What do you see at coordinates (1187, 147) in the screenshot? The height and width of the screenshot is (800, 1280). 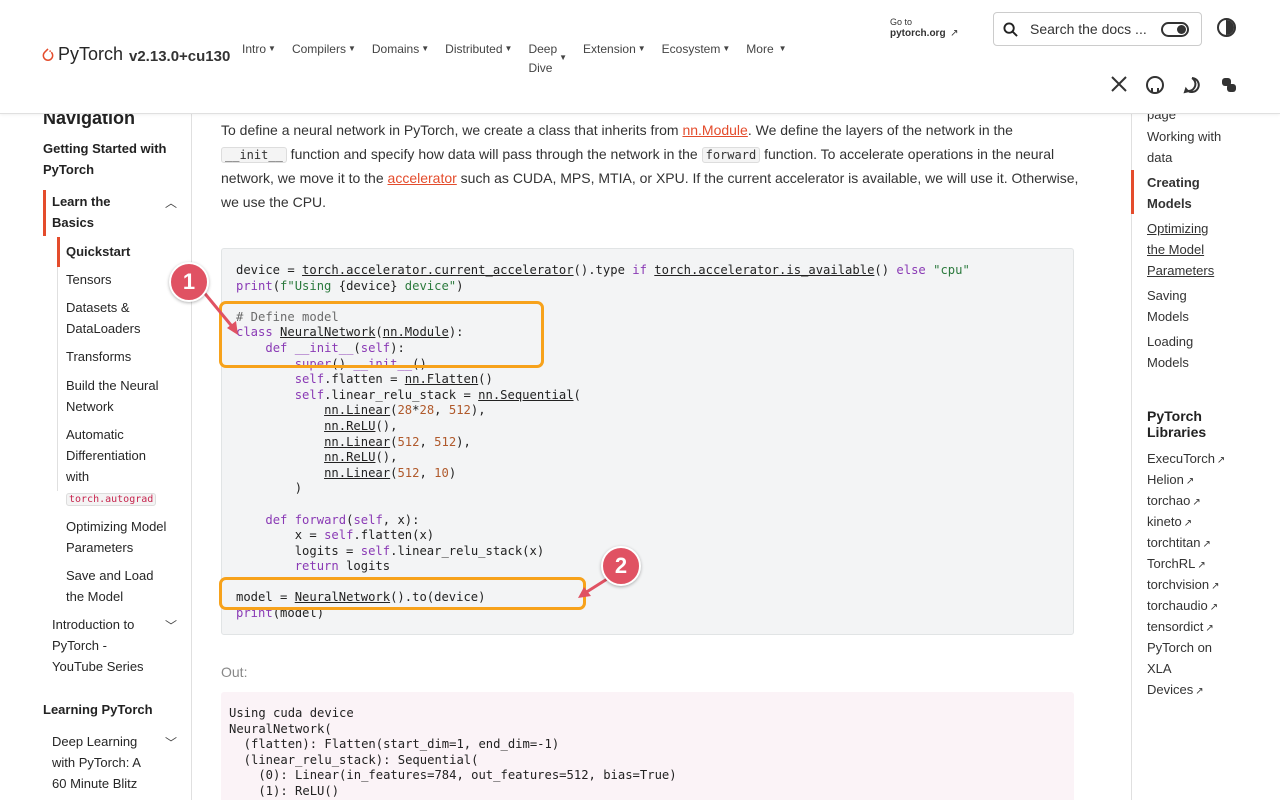 I see `toc-item-working-data: Working with data` at bounding box center [1187, 147].